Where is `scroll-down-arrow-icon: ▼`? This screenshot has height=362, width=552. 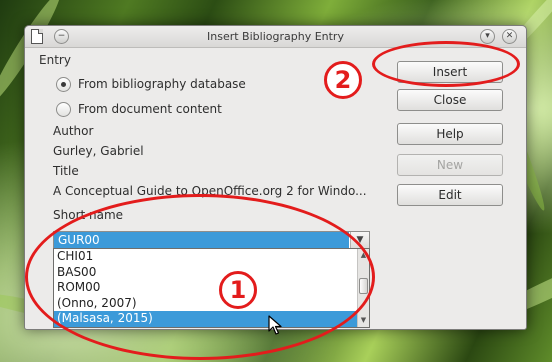 scroll-down-arrow-icon: ▼ is located at coordinates (363, 320).